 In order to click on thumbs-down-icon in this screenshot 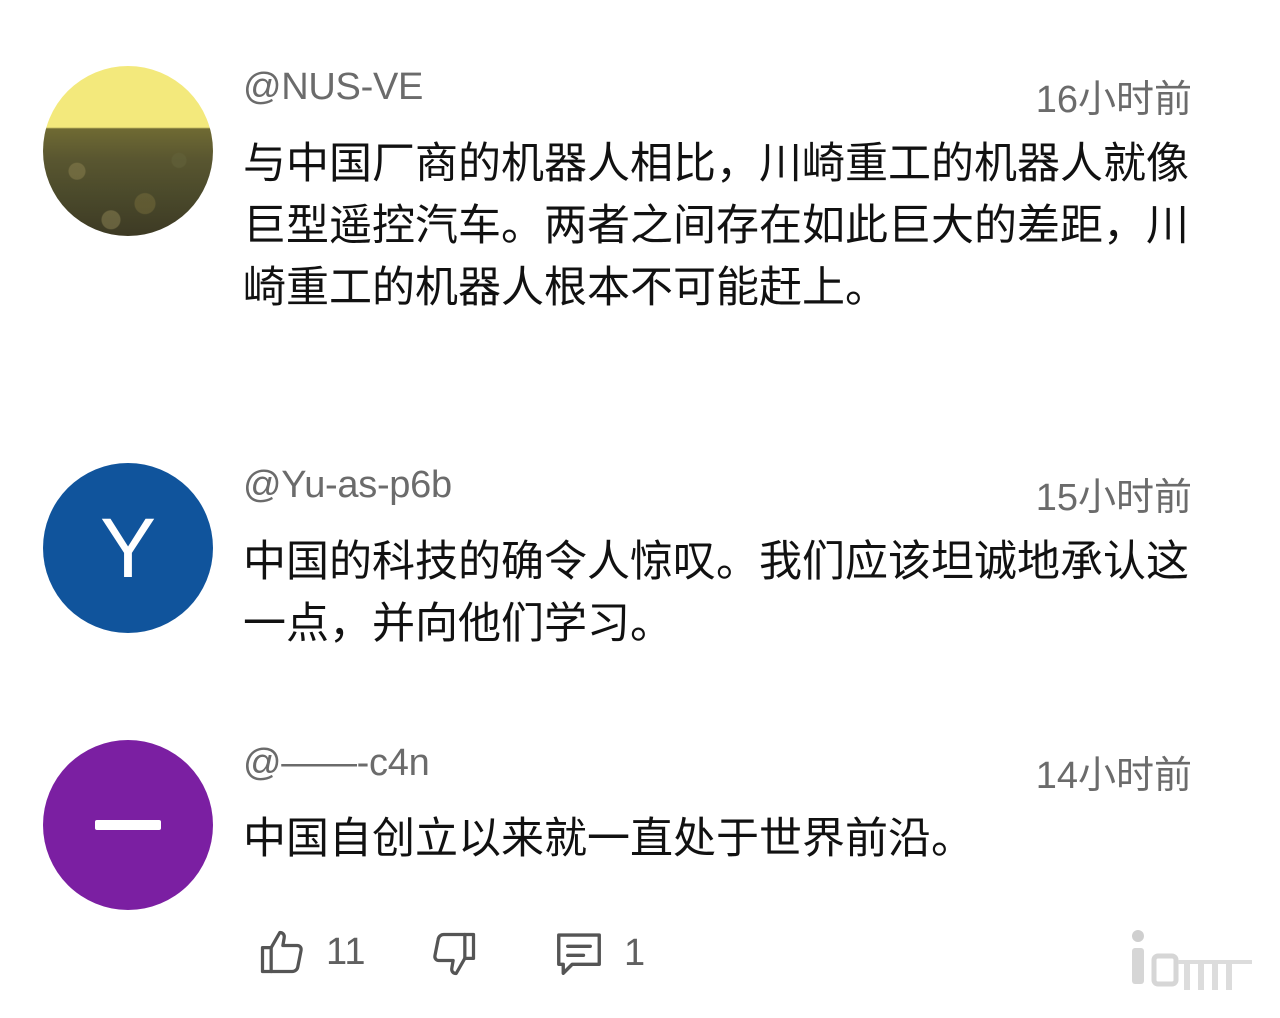, I will do `click(454, 954)`.